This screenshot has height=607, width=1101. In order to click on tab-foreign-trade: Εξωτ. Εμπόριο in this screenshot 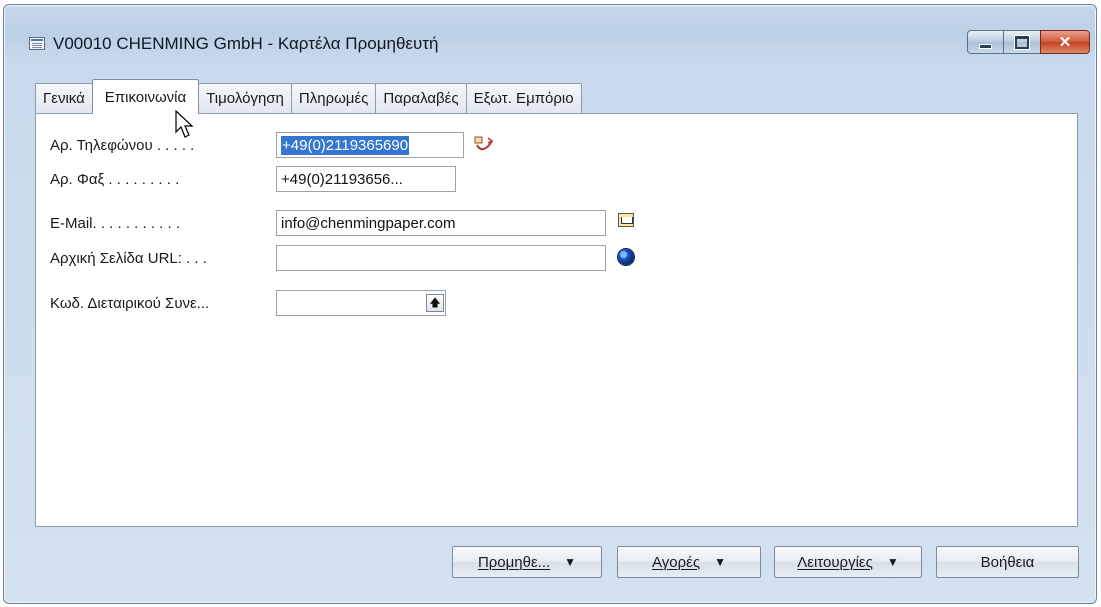, I will do `click(523, 98)`.